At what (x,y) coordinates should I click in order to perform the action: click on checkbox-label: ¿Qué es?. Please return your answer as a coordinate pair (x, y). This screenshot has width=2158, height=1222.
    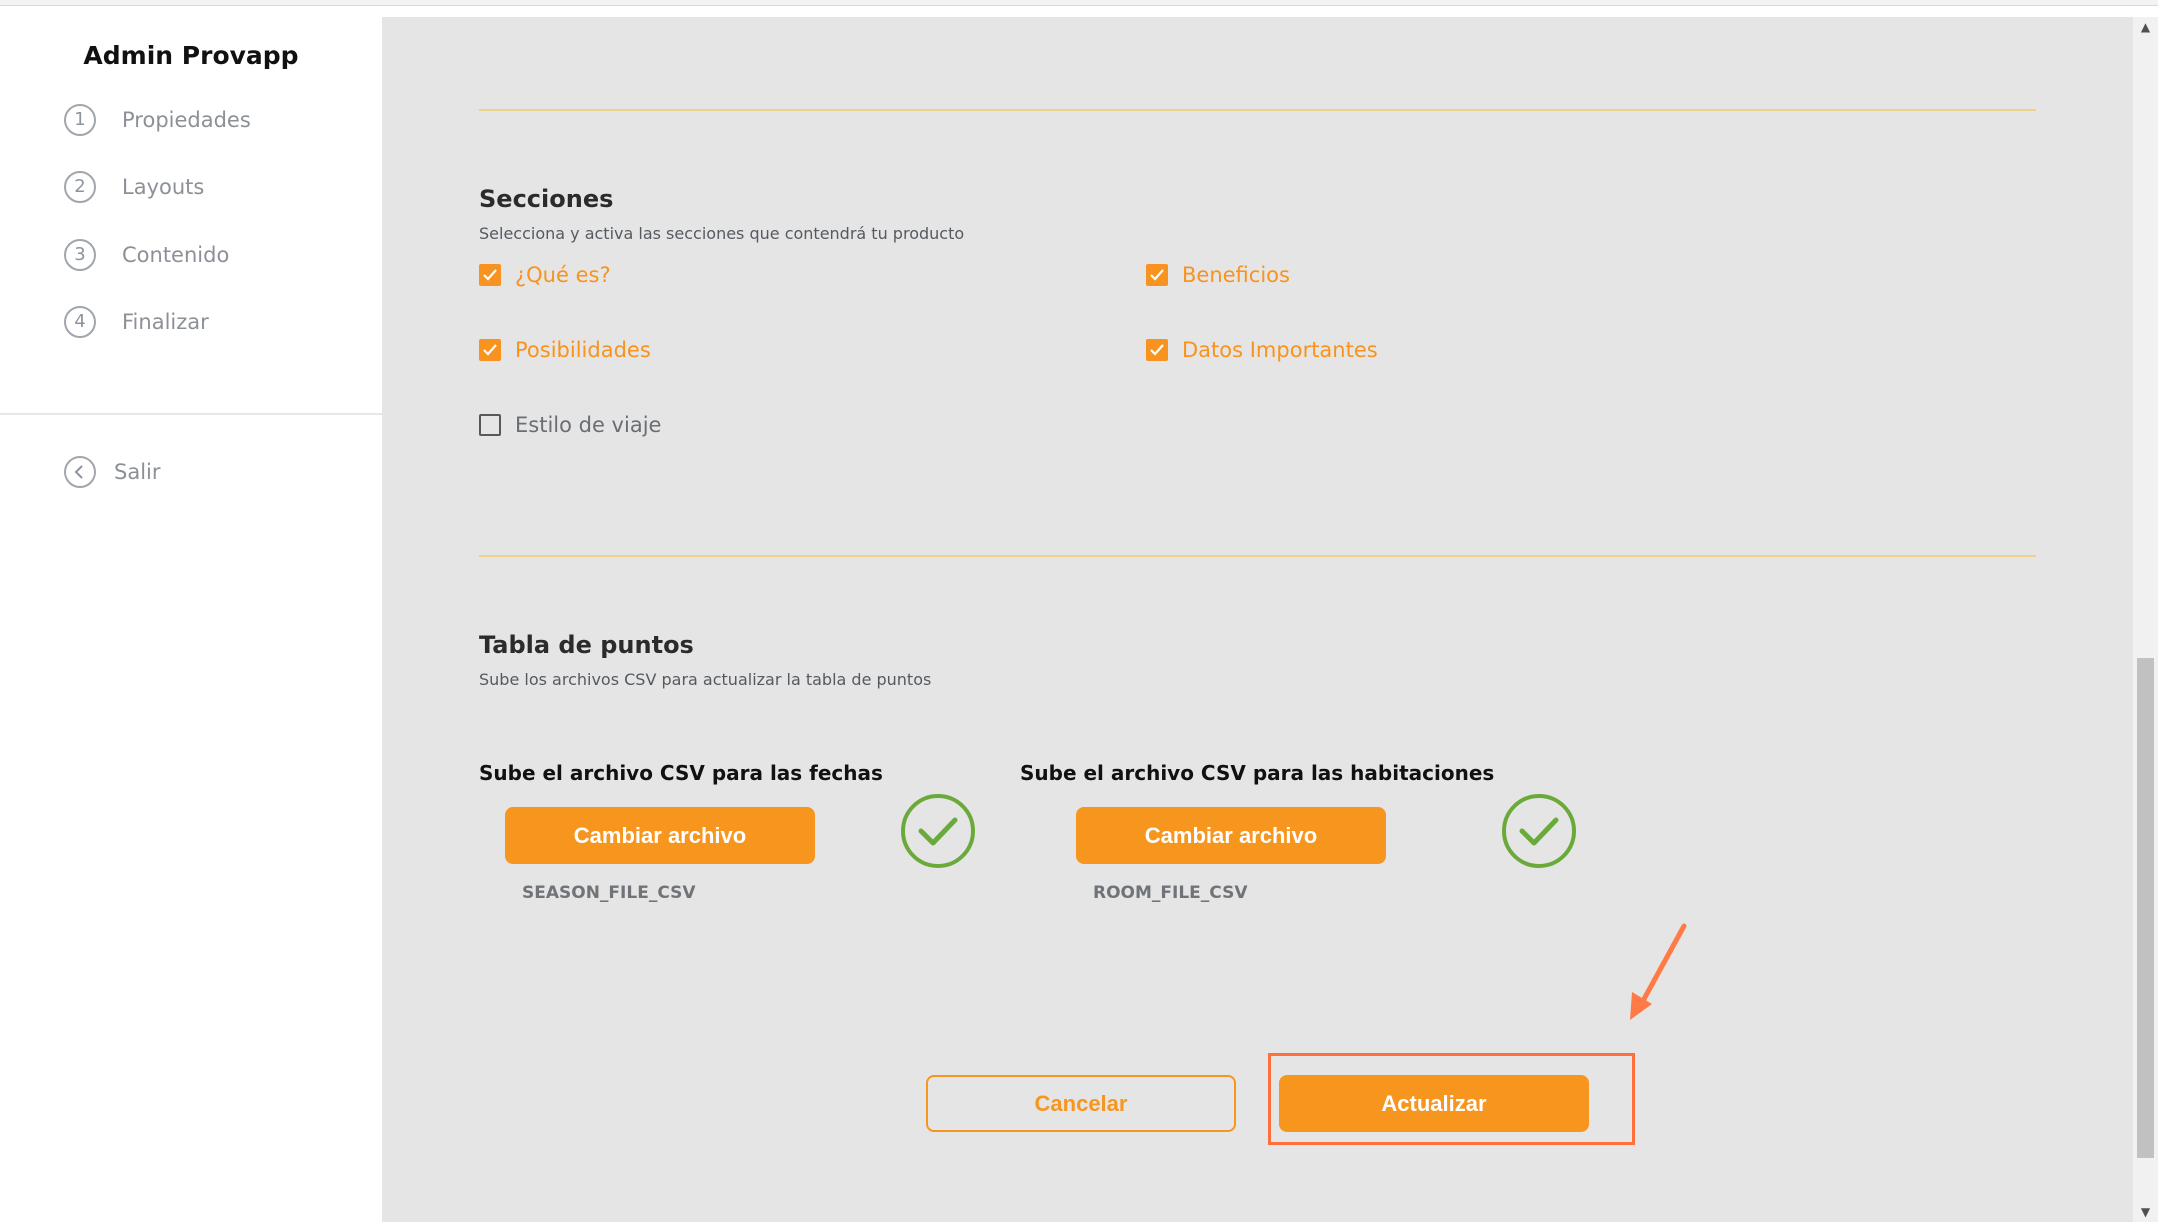
    Looking at the image, I should click on (563, 275).